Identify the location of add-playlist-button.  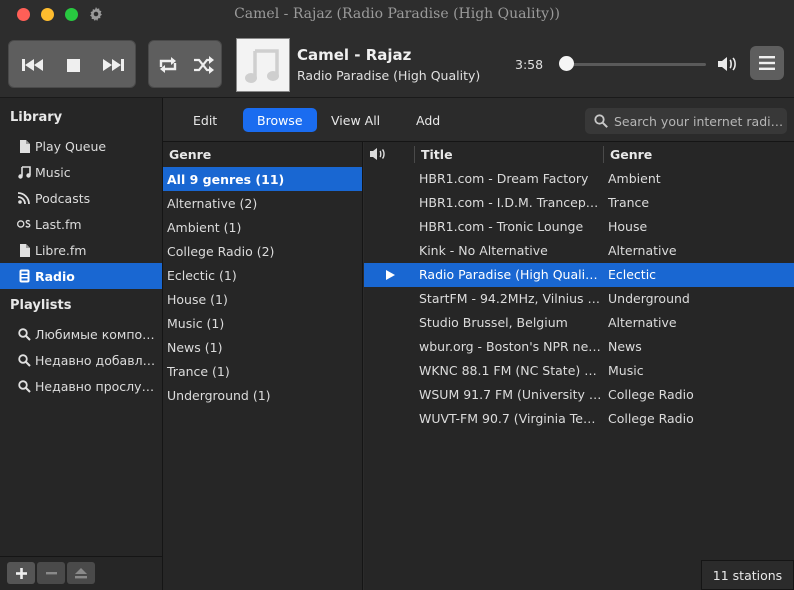
(21, 573).